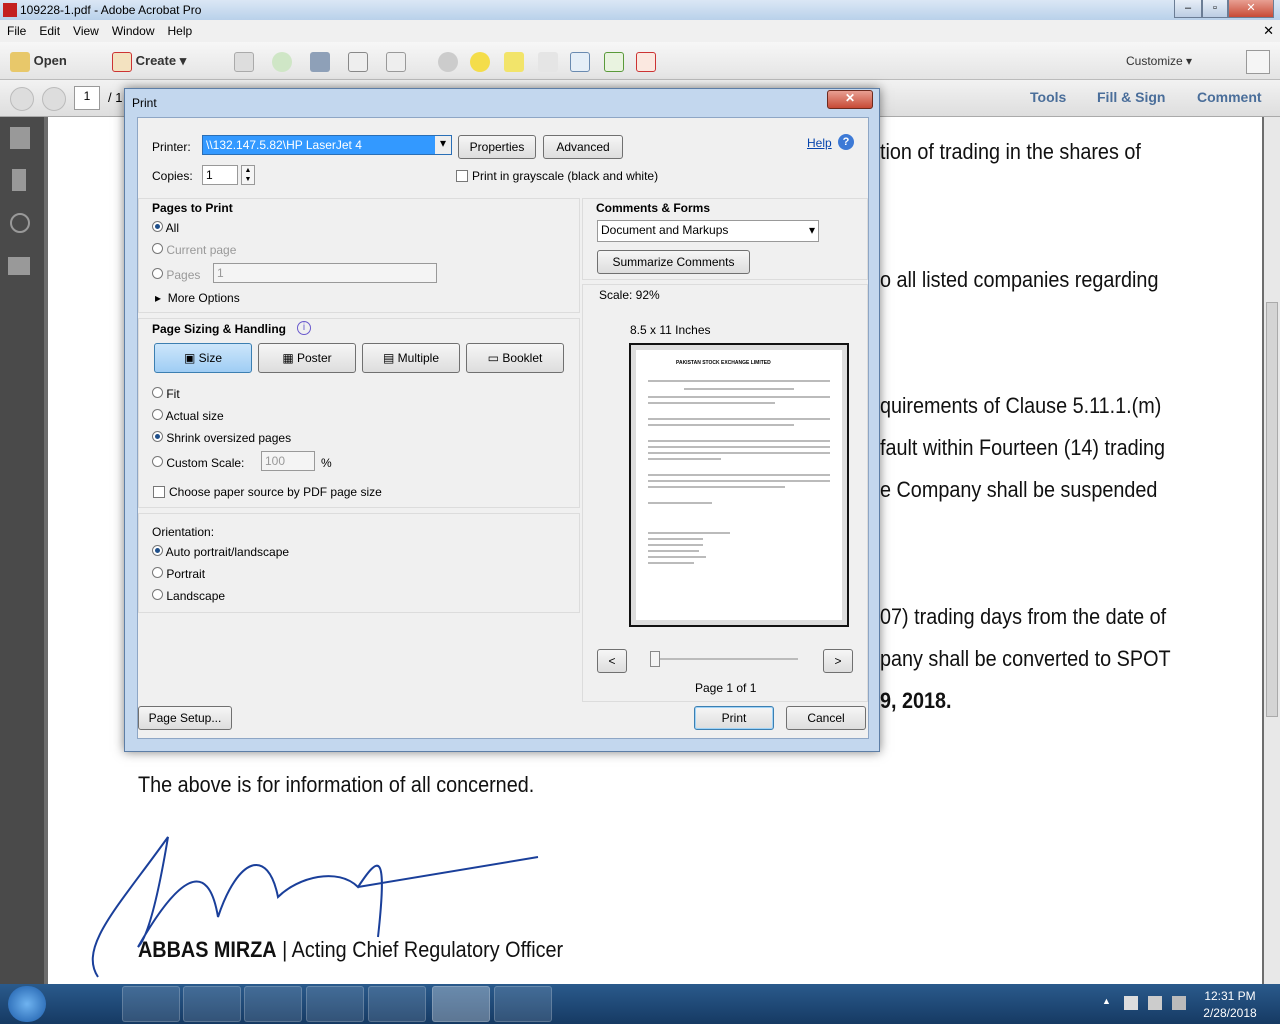 This screenshot has height=1024, width=1280. Describe the element at coordinates (461, 1004) in the screenshot. I see `acrobat-taskbar-icon` at that location.